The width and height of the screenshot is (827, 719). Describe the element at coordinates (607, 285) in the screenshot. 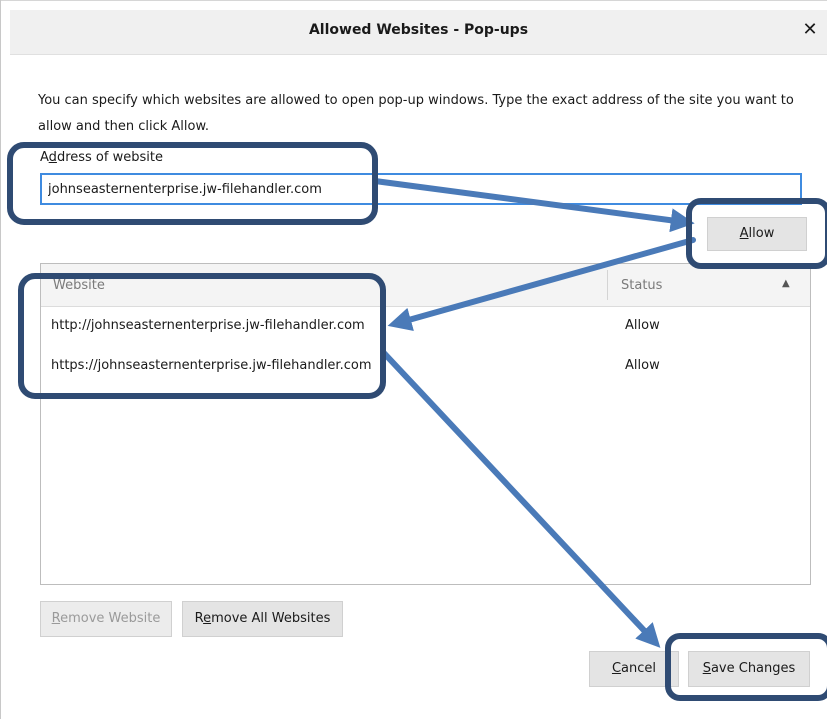

I see `column-separator` at that location.